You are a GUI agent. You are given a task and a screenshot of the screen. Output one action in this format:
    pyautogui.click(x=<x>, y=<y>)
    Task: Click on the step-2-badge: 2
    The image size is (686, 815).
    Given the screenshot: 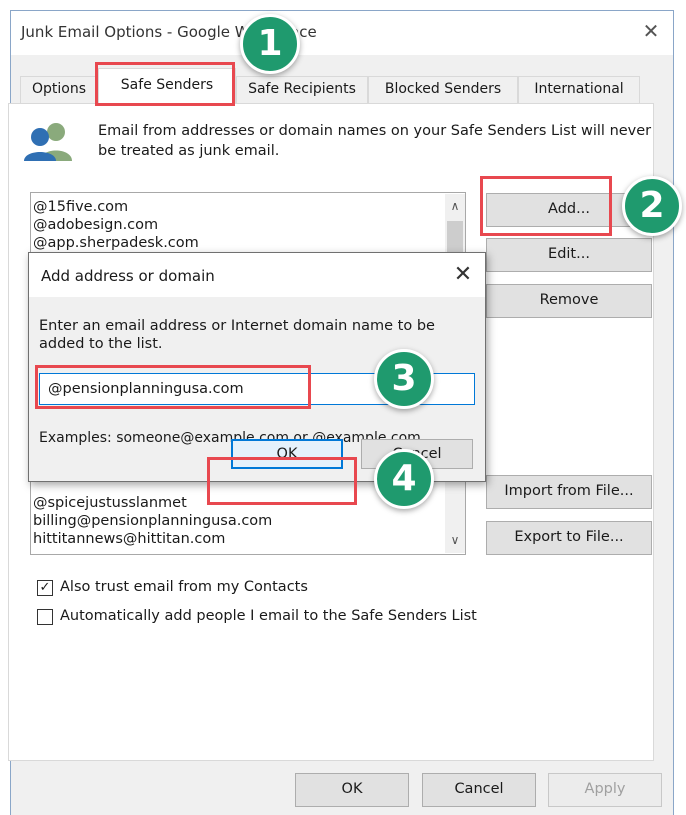 What is the action you would take?
    pyautogui.click(x=652, y=206)
    